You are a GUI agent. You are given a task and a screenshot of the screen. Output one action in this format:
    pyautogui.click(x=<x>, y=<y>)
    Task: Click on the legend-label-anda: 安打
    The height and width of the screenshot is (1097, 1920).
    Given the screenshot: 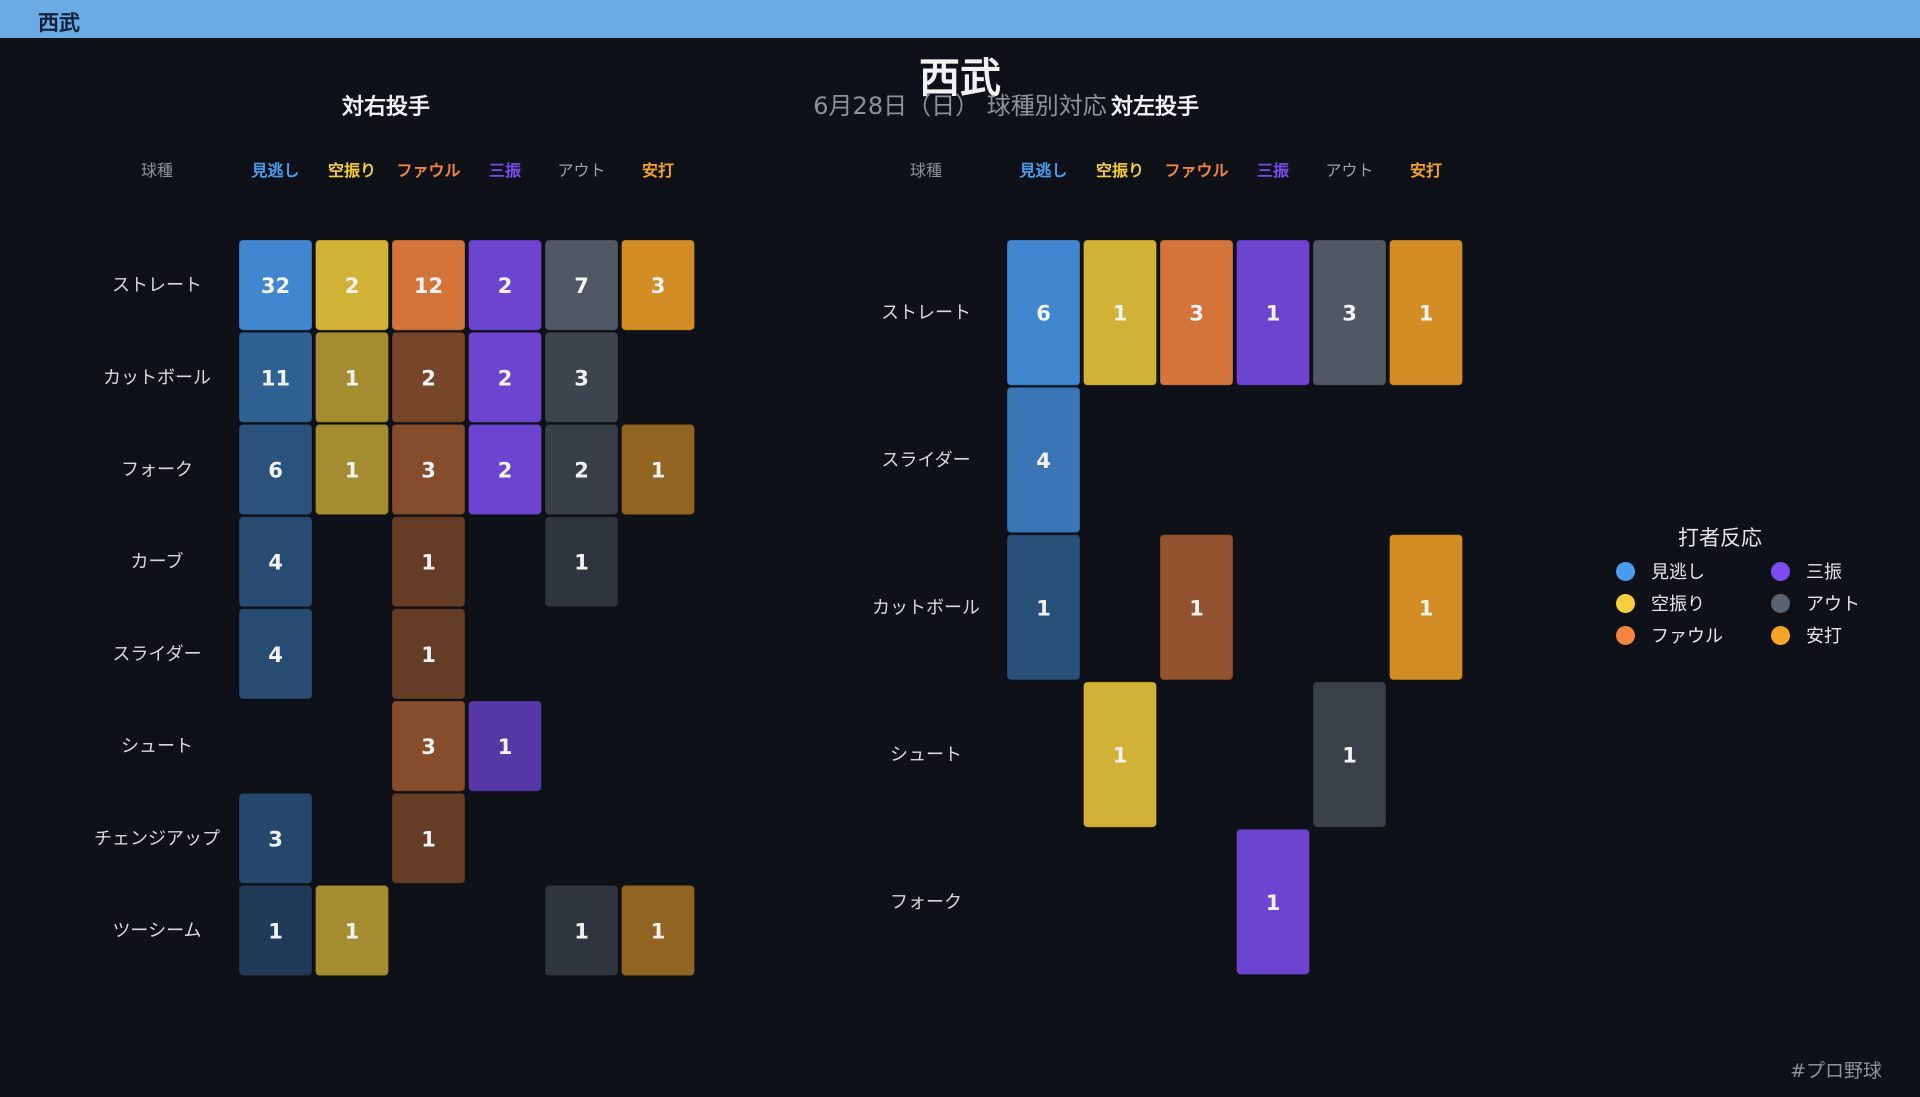 What is the action you would take?
    pyautogui.click(x=1824, y=636)
    